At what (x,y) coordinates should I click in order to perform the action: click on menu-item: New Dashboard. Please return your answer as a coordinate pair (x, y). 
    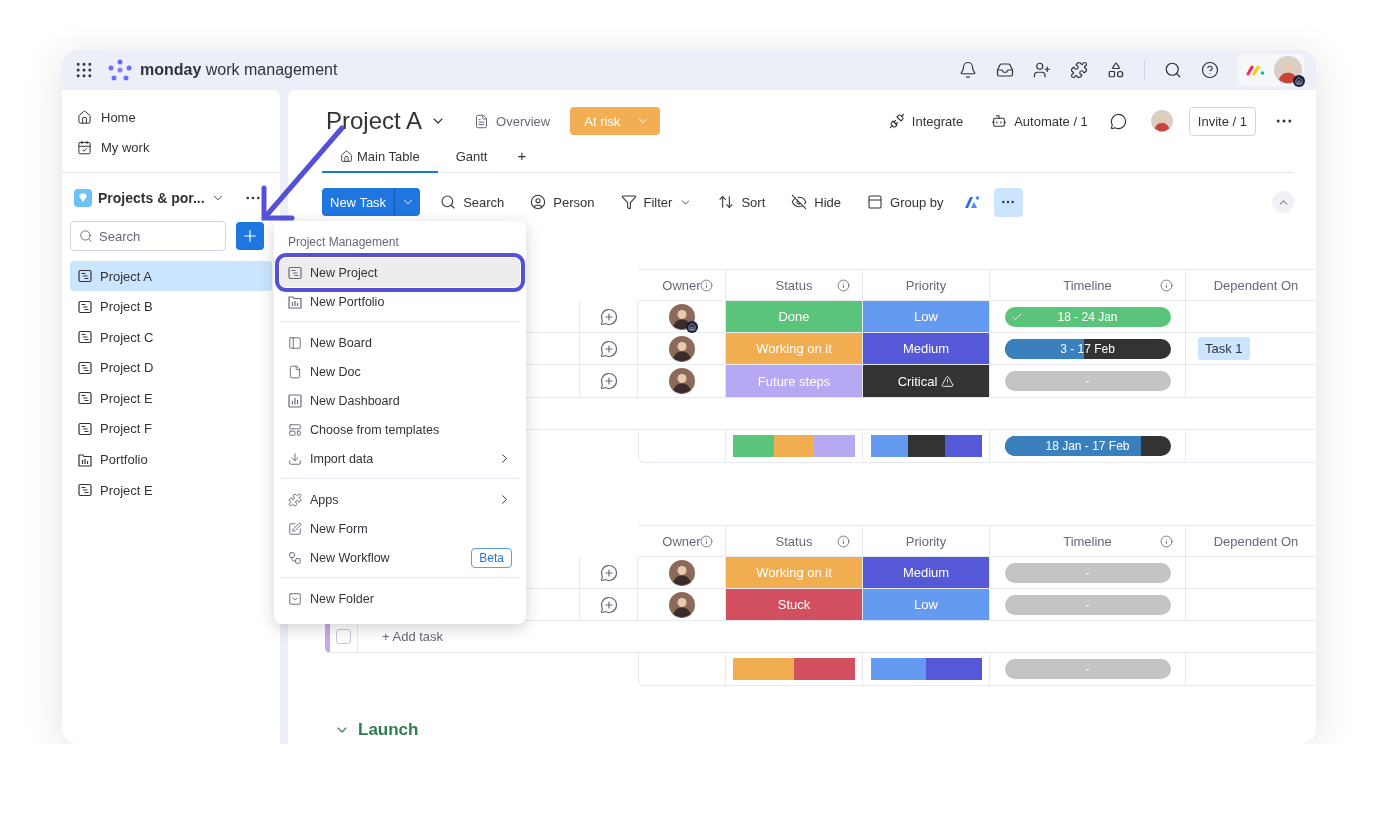
    Looking at the image, I should click on (400, 400).